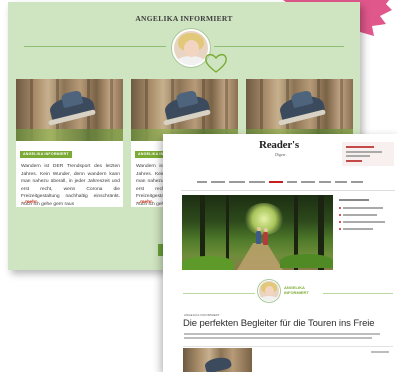 The image size is (398, 372). Describe the element at coordinates (95, 46) in the screenshot. I see `title-divider-left` at that location.